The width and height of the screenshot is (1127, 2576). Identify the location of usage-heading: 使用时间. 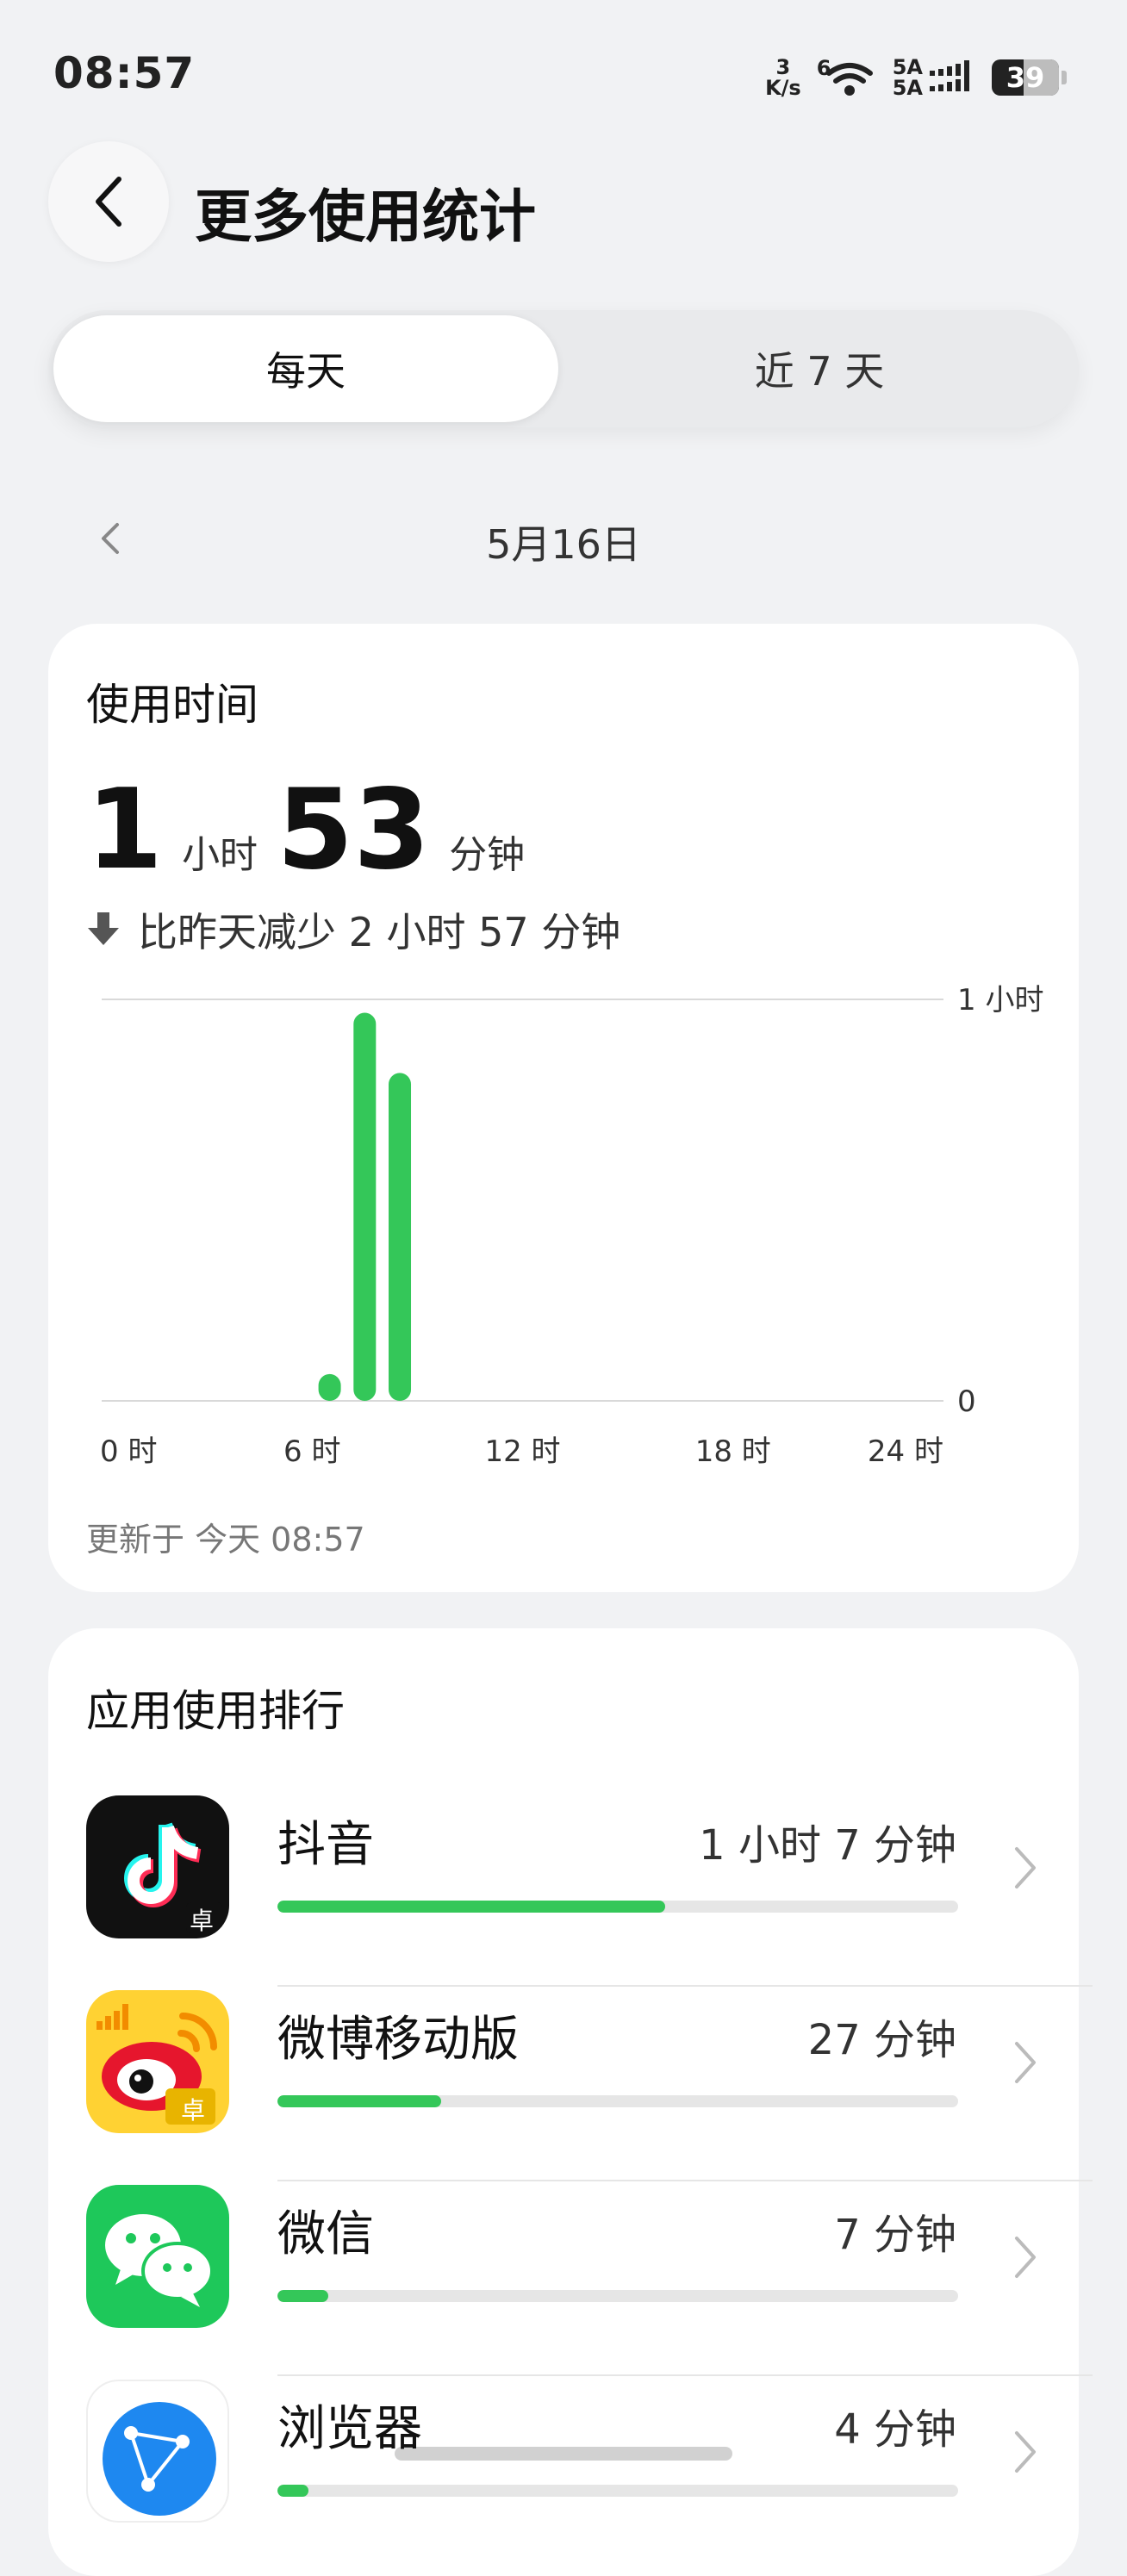
(172, 705).